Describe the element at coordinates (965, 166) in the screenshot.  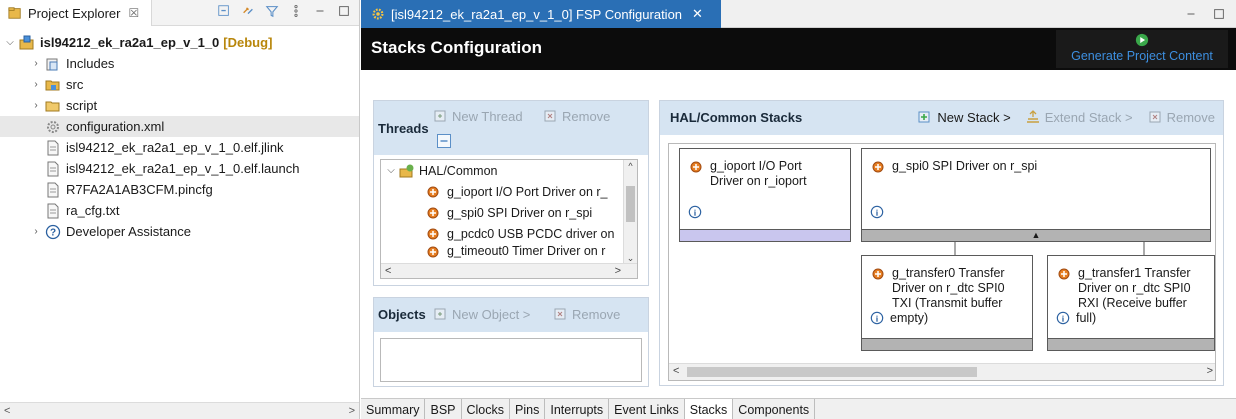
I see `module-line: g_spi0 SPI Driver on r_spi` at that location.